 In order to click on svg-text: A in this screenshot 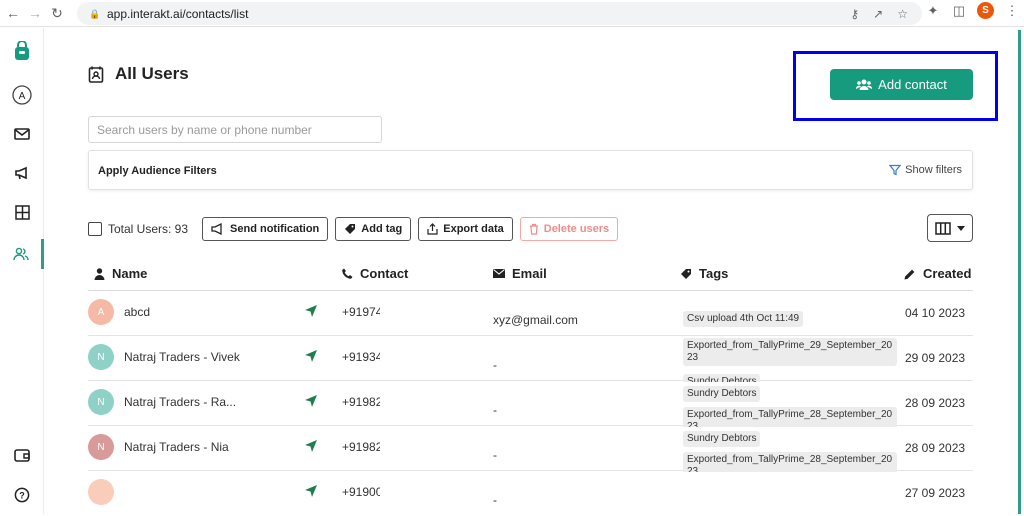, I will do `click(22, 96)`.